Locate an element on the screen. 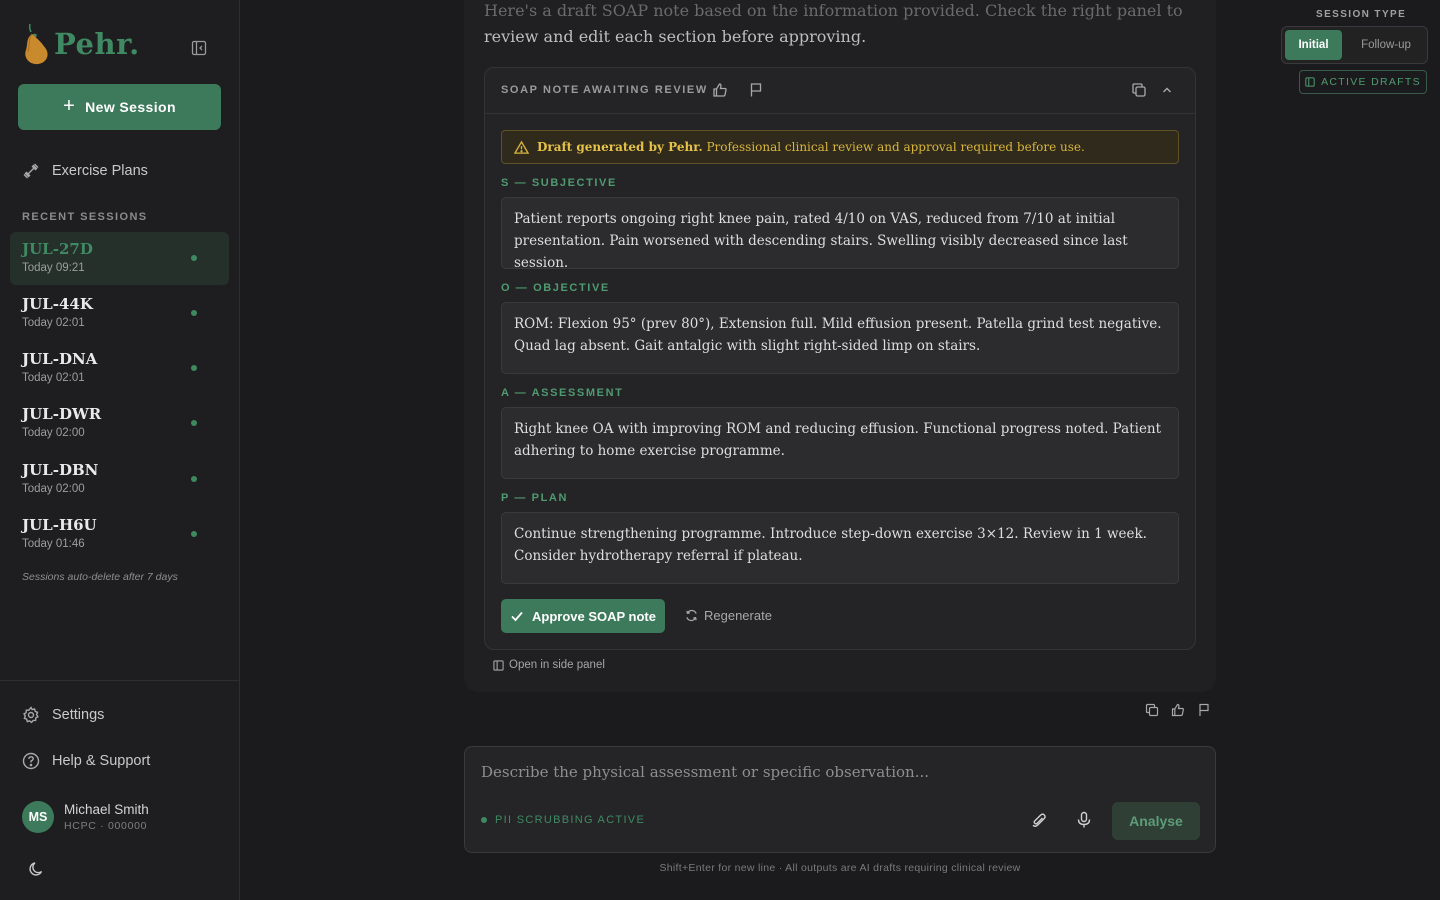  regenerate-label: Regenerate is located at coordinates (738, 615).